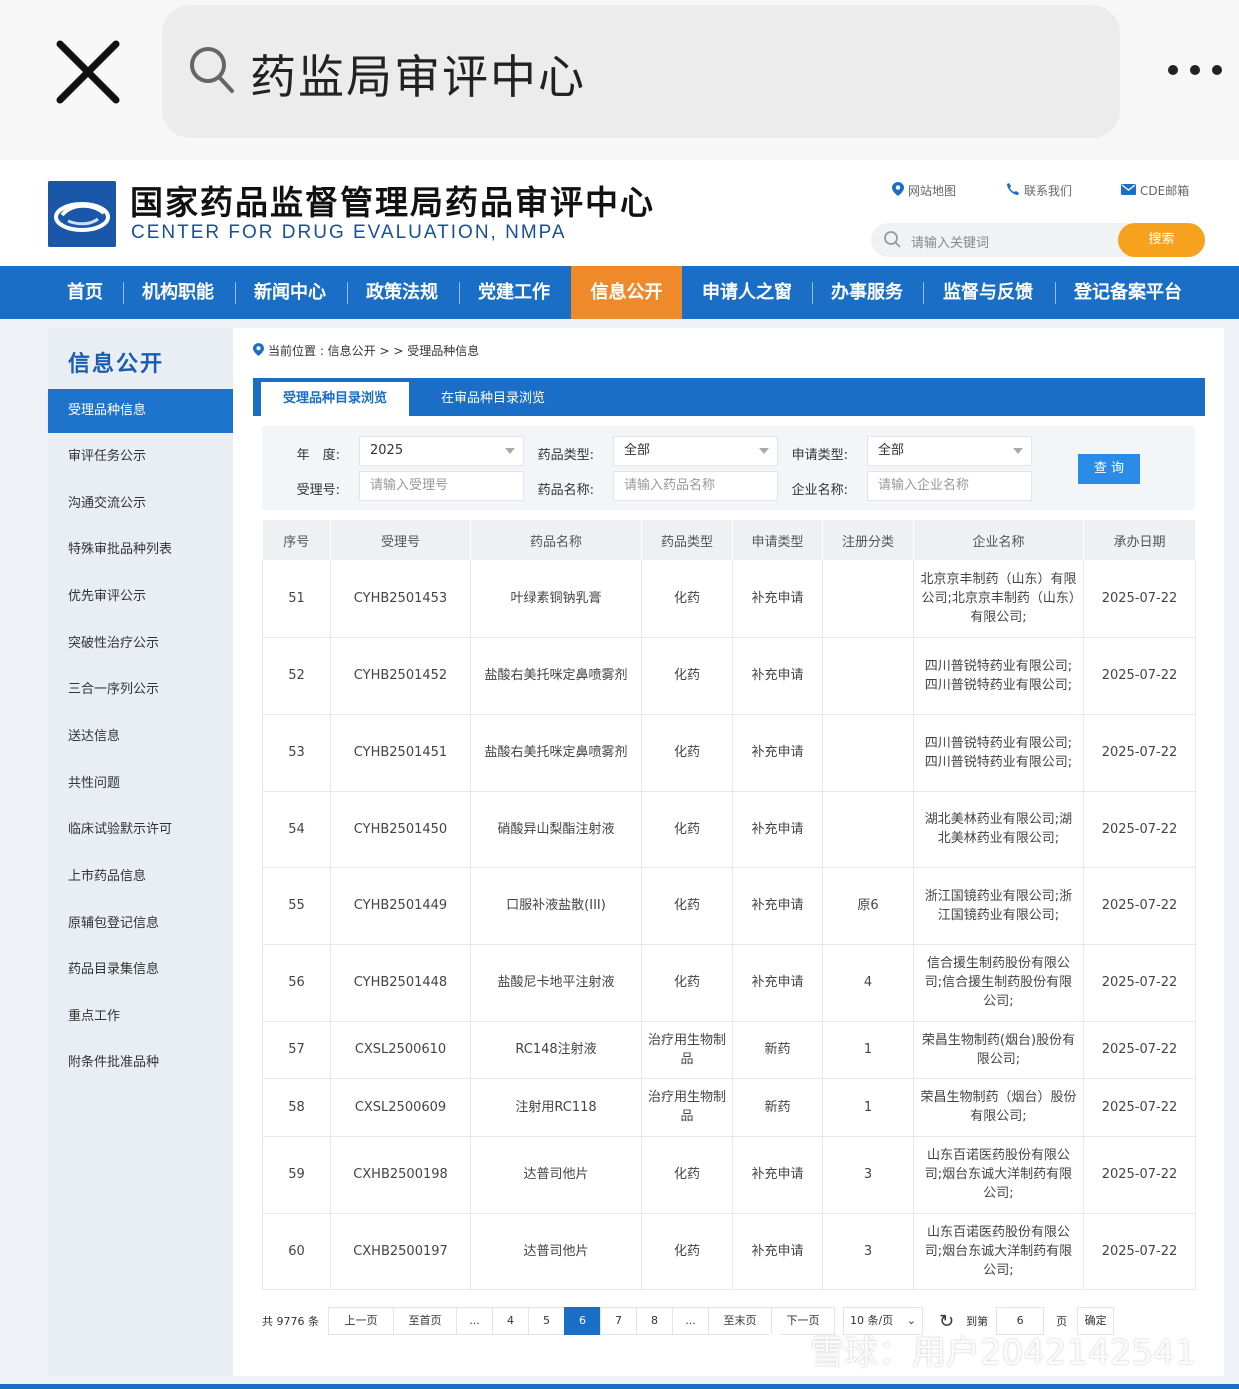 The height and width of the screenshot is (1389, 1239). Describe the element at coordinates (893, 242) in the screenshot. I see `search-icon` at that location.